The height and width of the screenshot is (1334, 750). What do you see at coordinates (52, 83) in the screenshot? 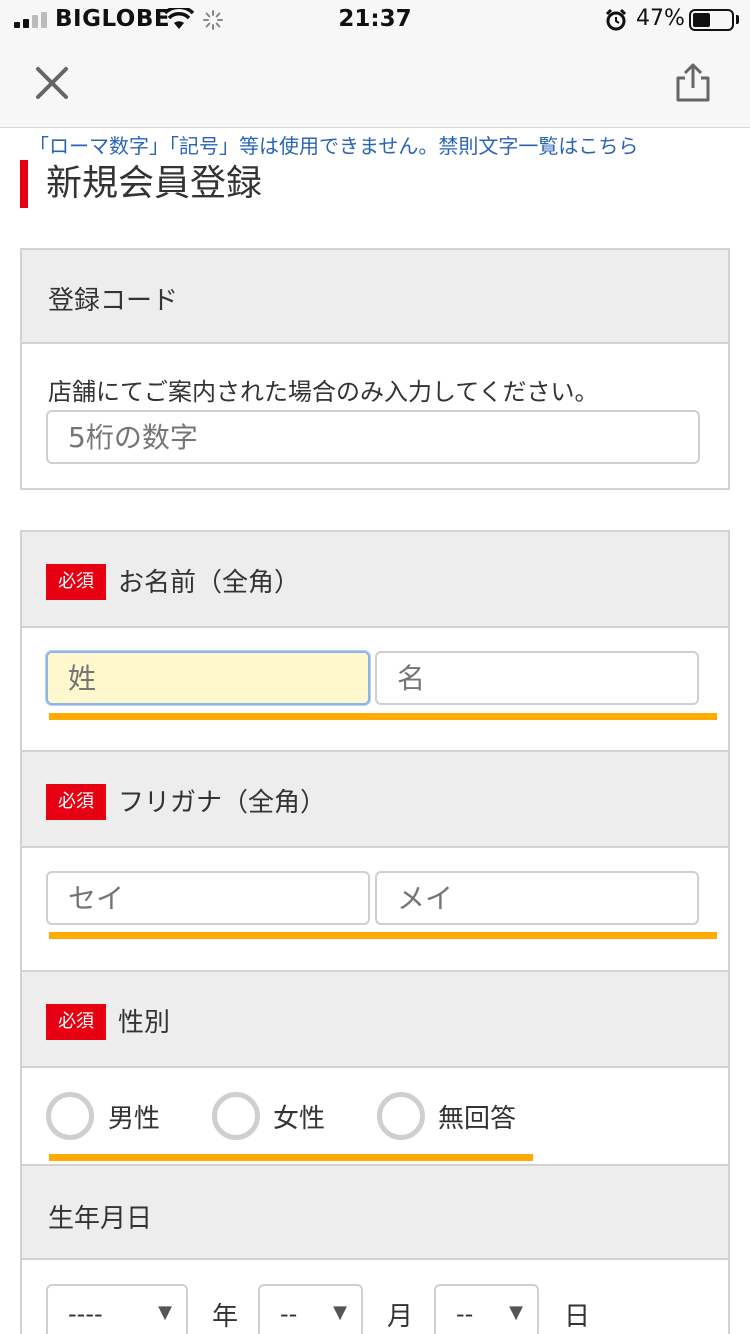
I see `close-icon` at bounding box center [52, 83].